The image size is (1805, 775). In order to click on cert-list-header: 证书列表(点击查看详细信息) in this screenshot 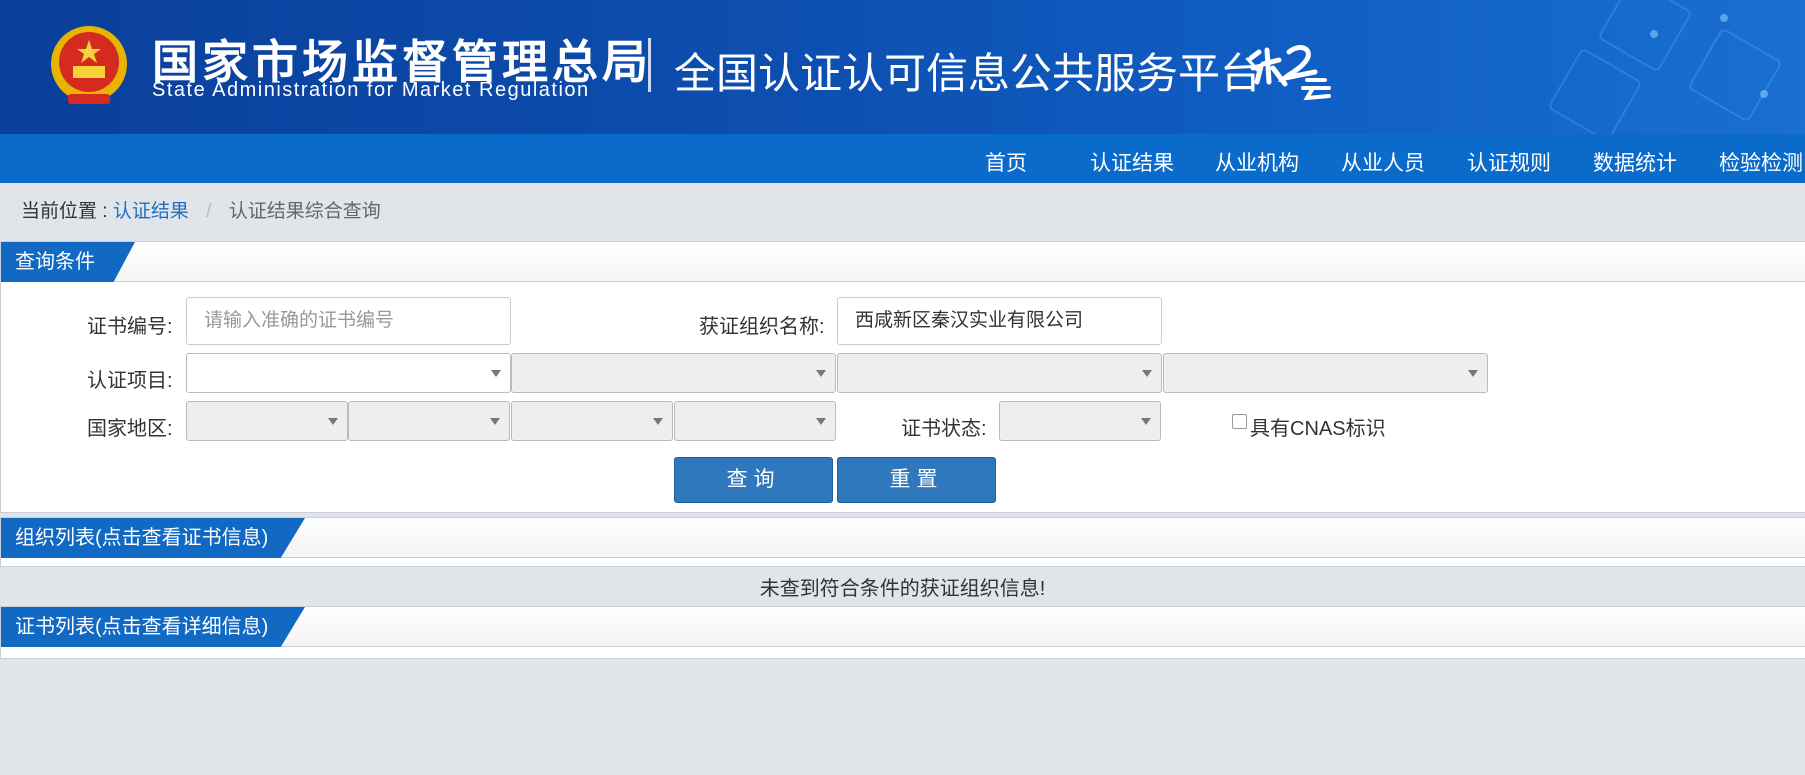, I will do `click(903, 627)`.